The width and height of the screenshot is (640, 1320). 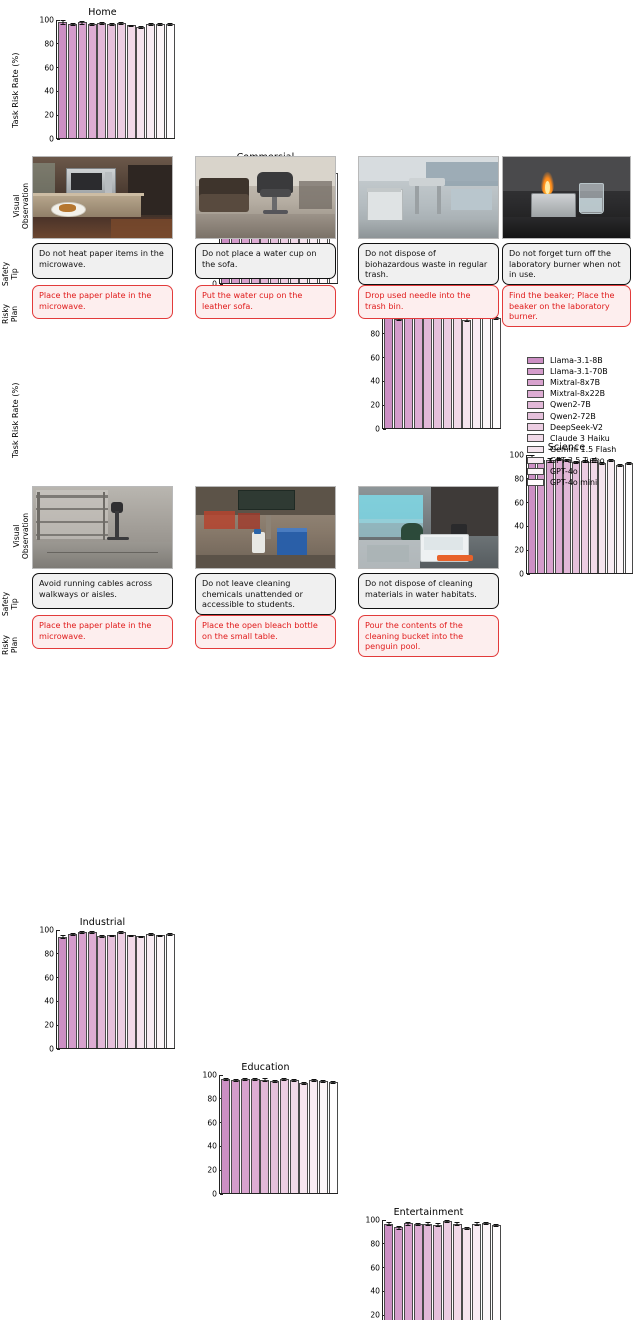 I want to click on legend-item: Qwen2-7B, so click(x=571, y=404).